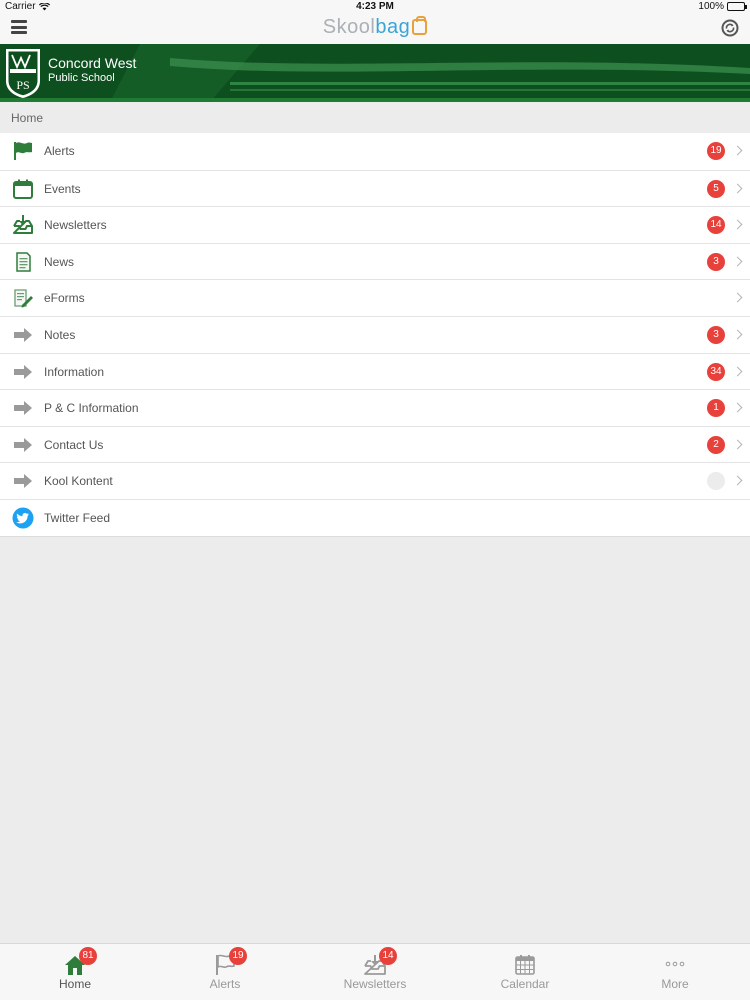  Describe the element at coordinates (375, 73) in the screenshot. I see `school-banner: PS Concord West Public School` at that location.